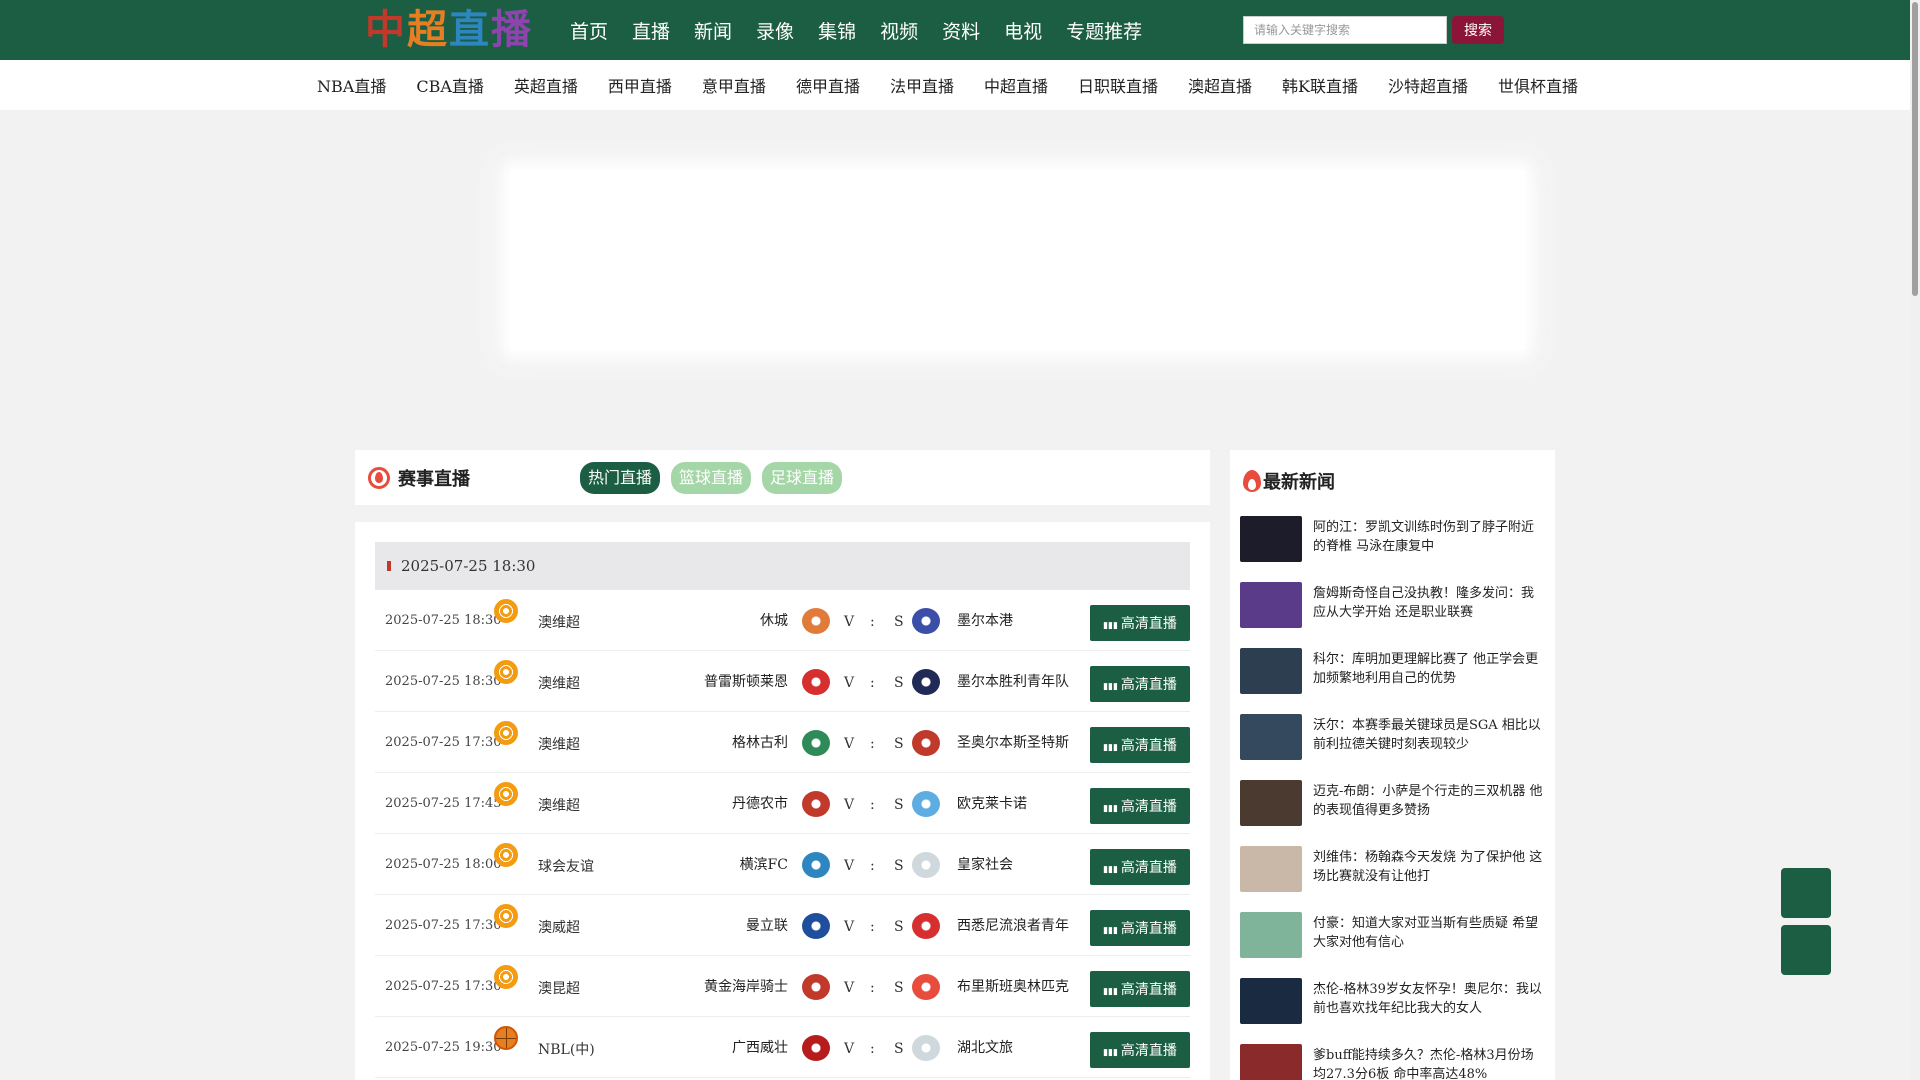  Describe the element at coordinates (767, 925) in the screenshot. I see `home-team-name: 曼立联` at that location.